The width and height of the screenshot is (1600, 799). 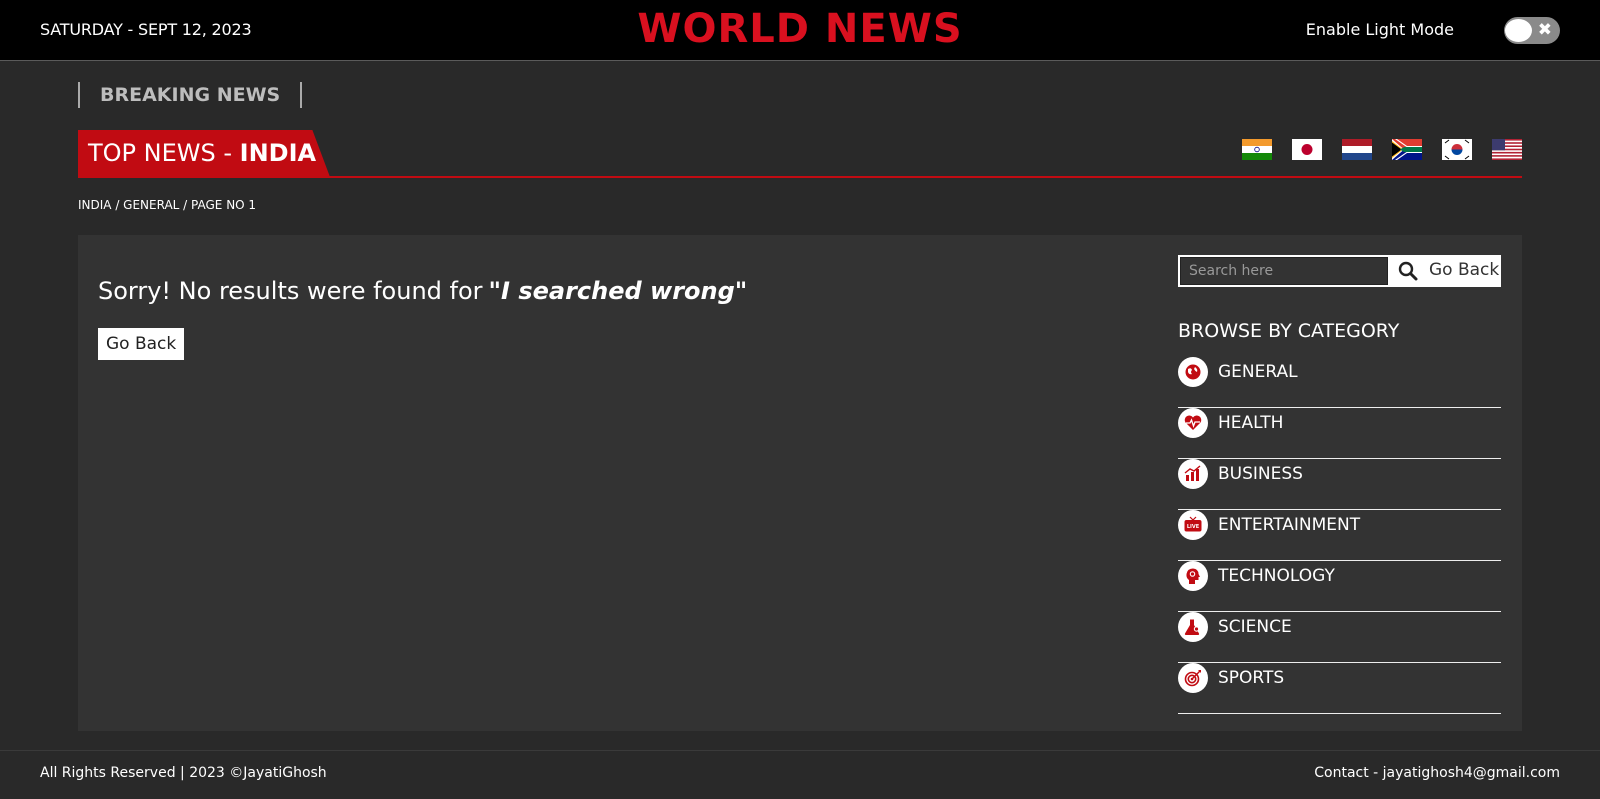 I want to click on netherlands-flag-icon, so click(x=1357, y=149).